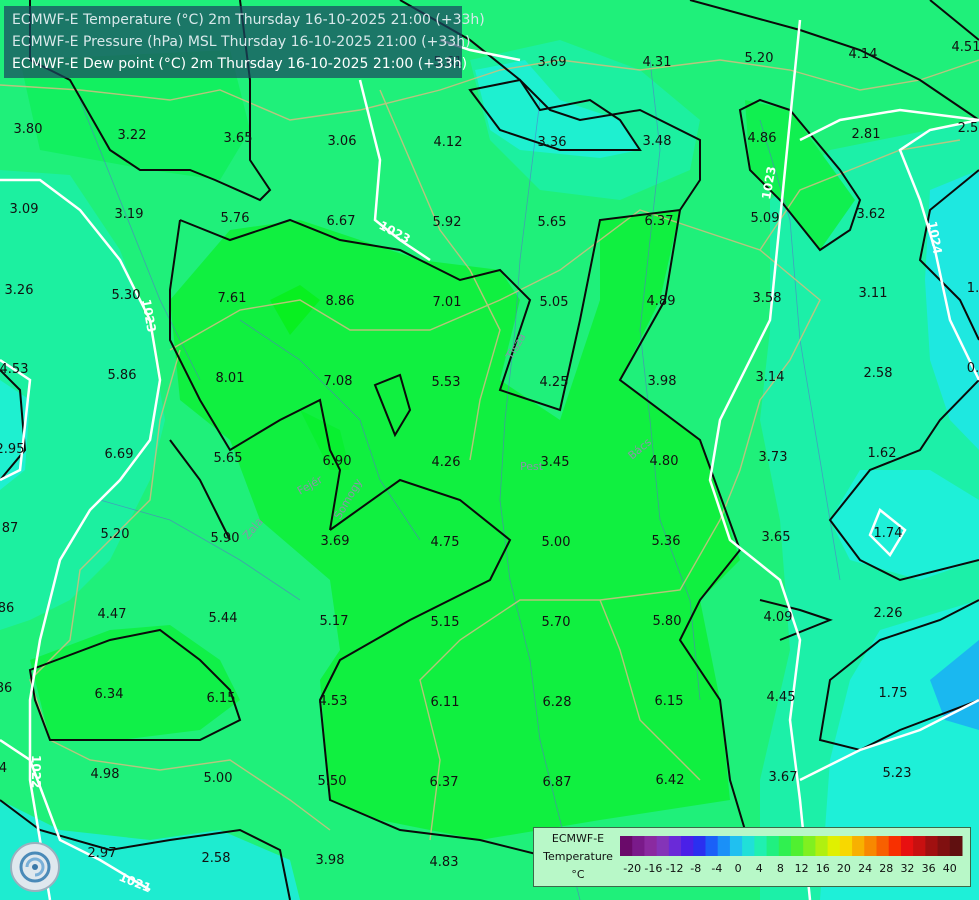 This screenshot has width=979, height=900. What do you see at coordinates (24, 209) in the screenshot?
I see `value-label: 3.09` at bounding box center [24, 209].